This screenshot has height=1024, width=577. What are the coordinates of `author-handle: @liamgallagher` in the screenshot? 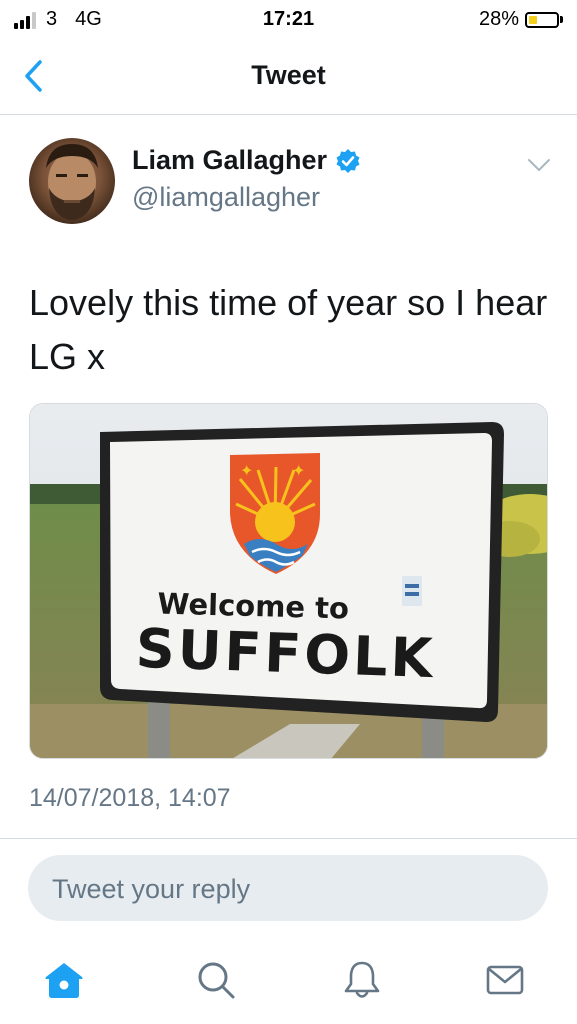 It's located at (226, 197).